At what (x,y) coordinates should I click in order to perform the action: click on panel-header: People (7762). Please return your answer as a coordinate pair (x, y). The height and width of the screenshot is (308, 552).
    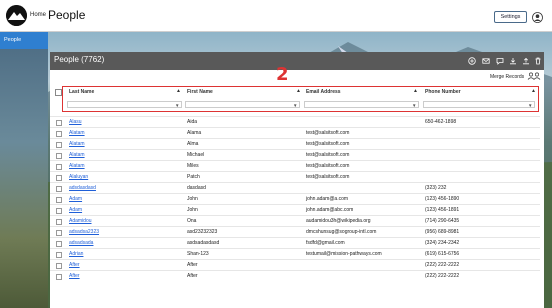
    Looking at the image, I should click on (297, 61).